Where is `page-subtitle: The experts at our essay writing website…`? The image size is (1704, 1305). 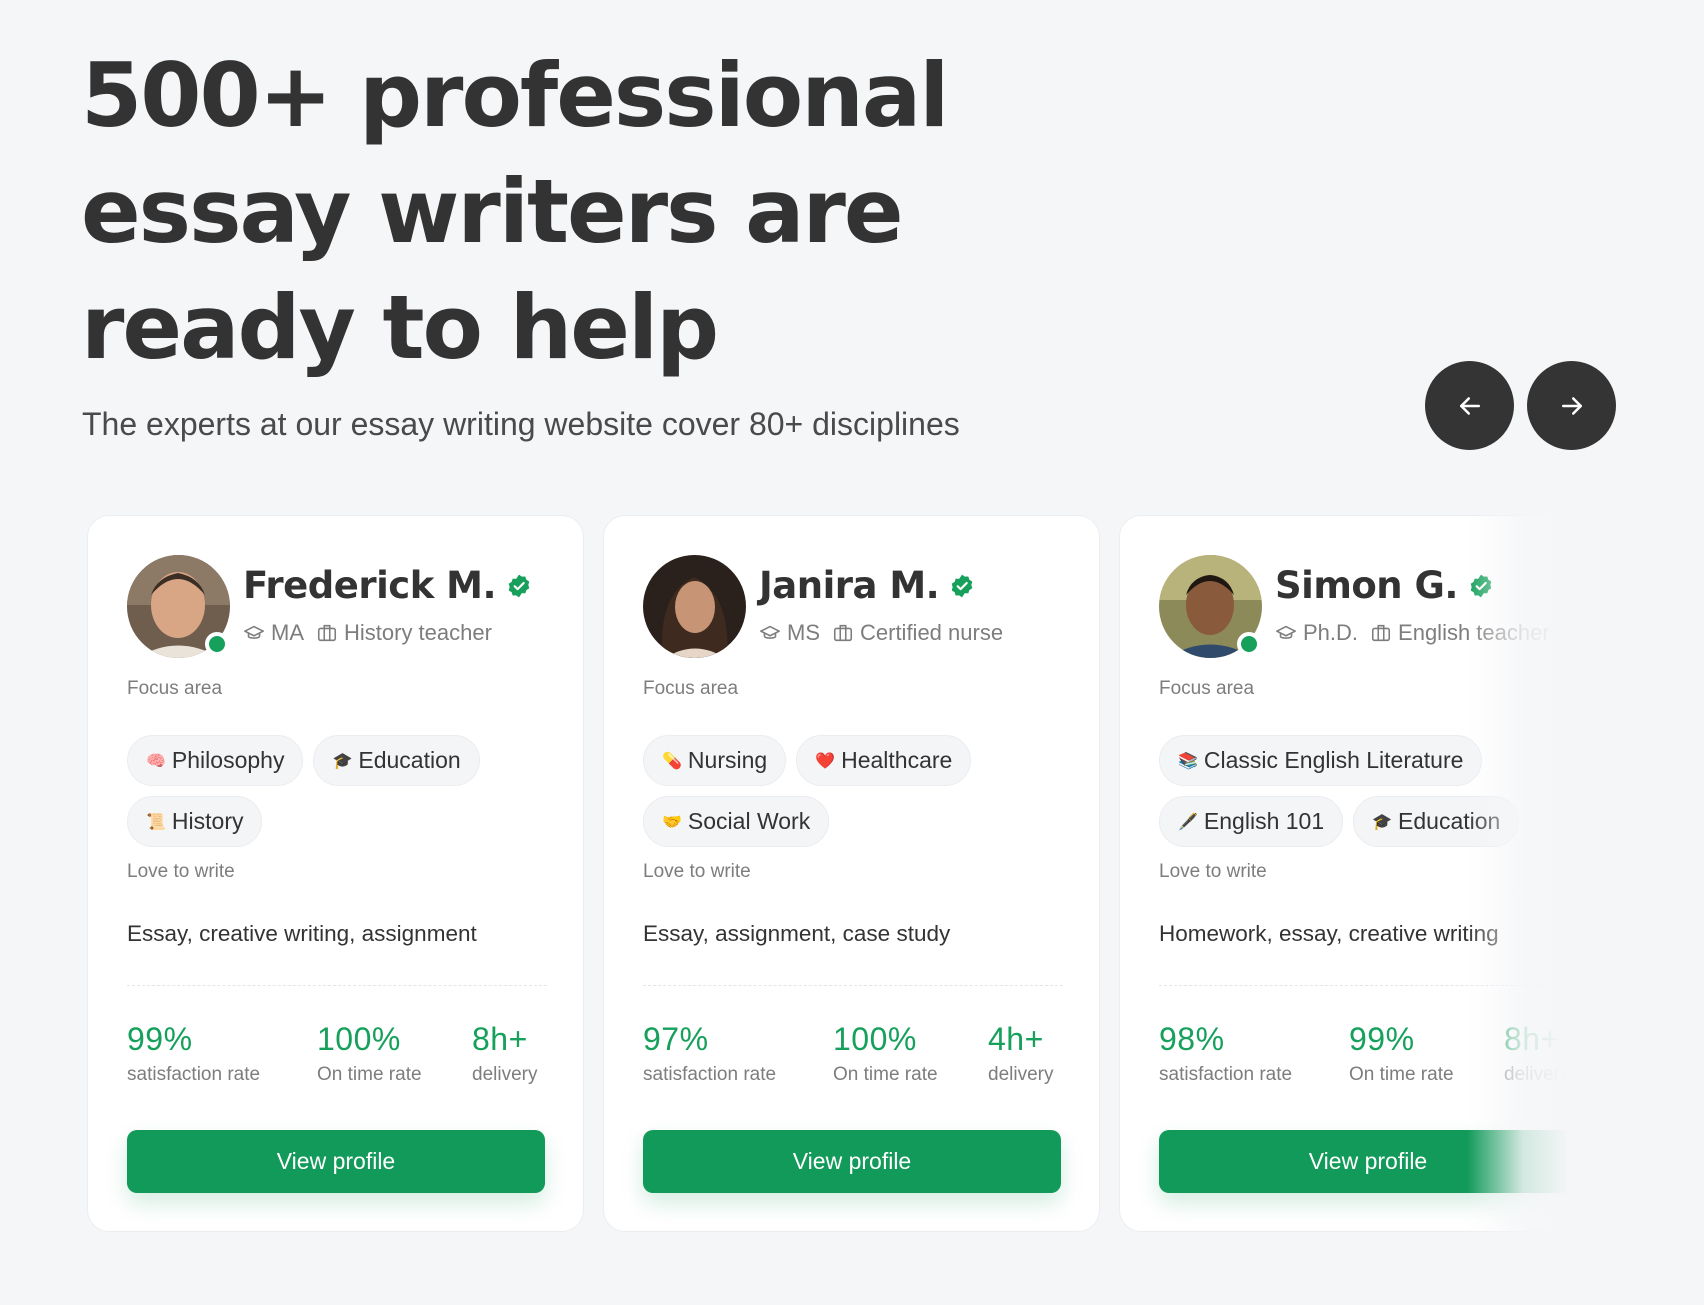
page-subtitle: The experts at our essay writing website… is located at coordinates (521, 424).